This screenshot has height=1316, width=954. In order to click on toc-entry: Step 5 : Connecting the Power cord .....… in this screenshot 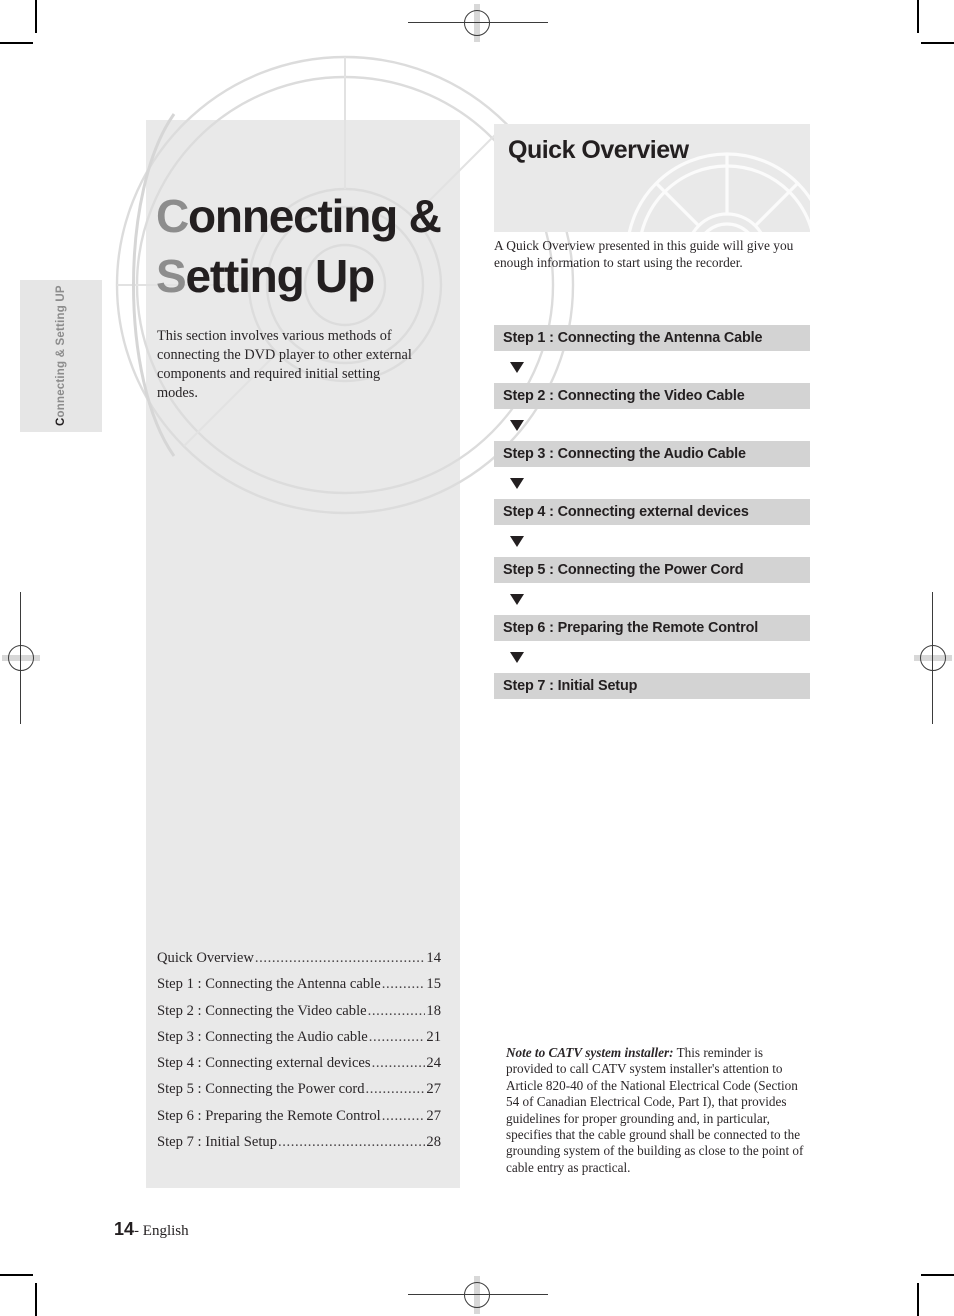, I will do `click(299, 1089)`.